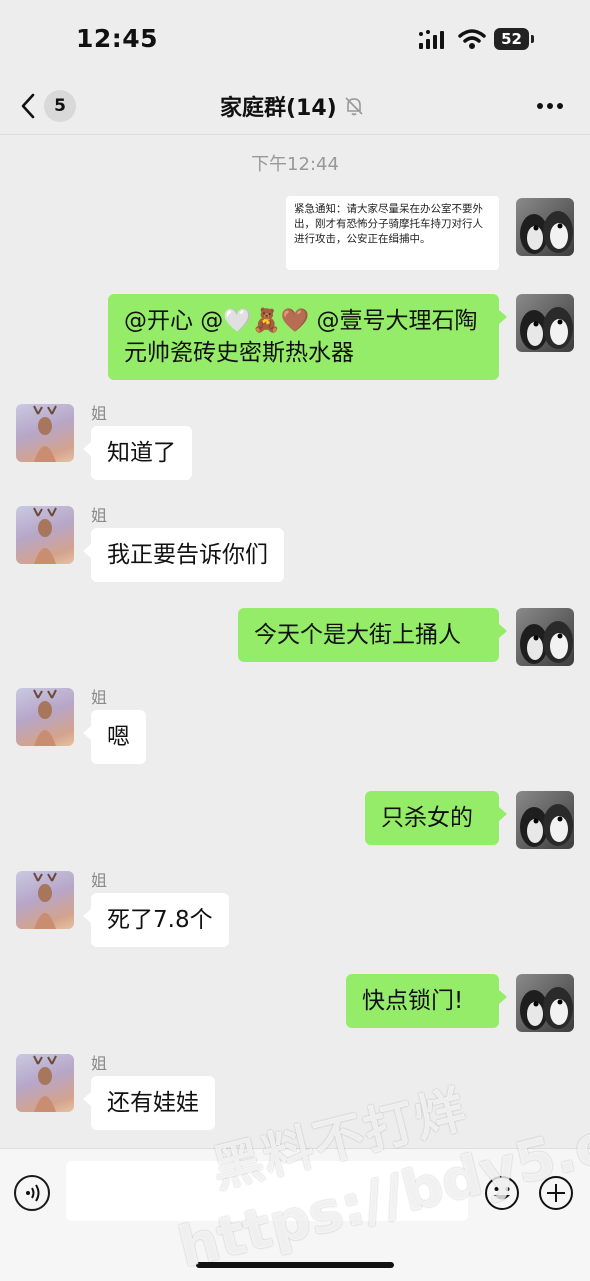  I want to click on unread-count-badge: 5, so click(60, 106).